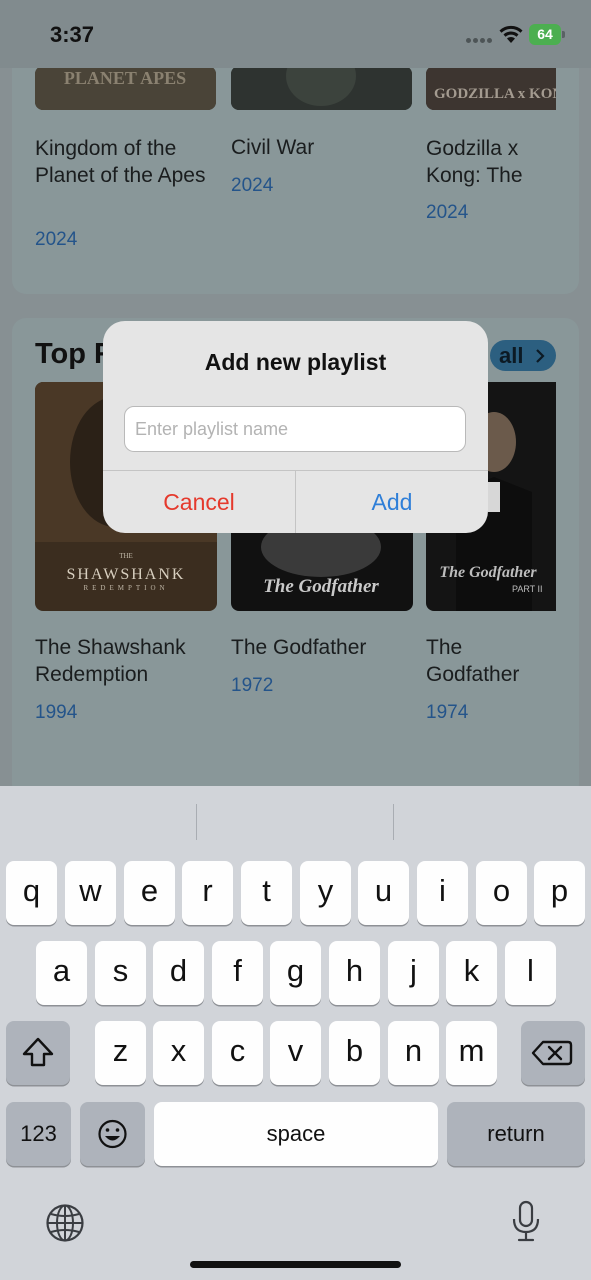 Image resolution: width=591 pixels, height=1280 pixels. Describe the element at coordinates (354, 973) in the screenshot. I see `key-h: h` at that location.